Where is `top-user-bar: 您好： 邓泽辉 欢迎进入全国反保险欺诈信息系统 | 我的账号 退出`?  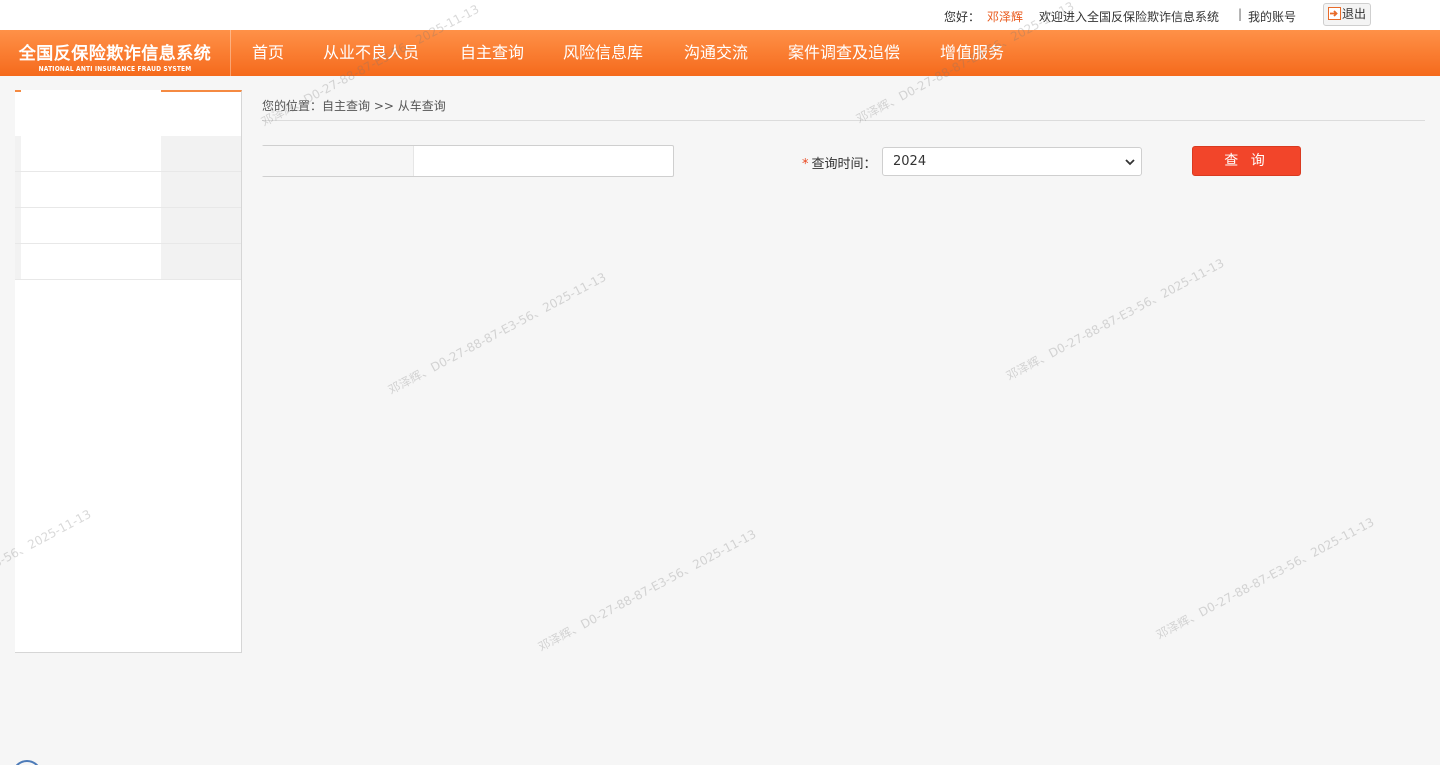
top-user-bar: 您好： 邓泽辉 欢迎进入全国反保险欺诈信息系统 | 我的账号 退出 is located at coordinates (720, 15).